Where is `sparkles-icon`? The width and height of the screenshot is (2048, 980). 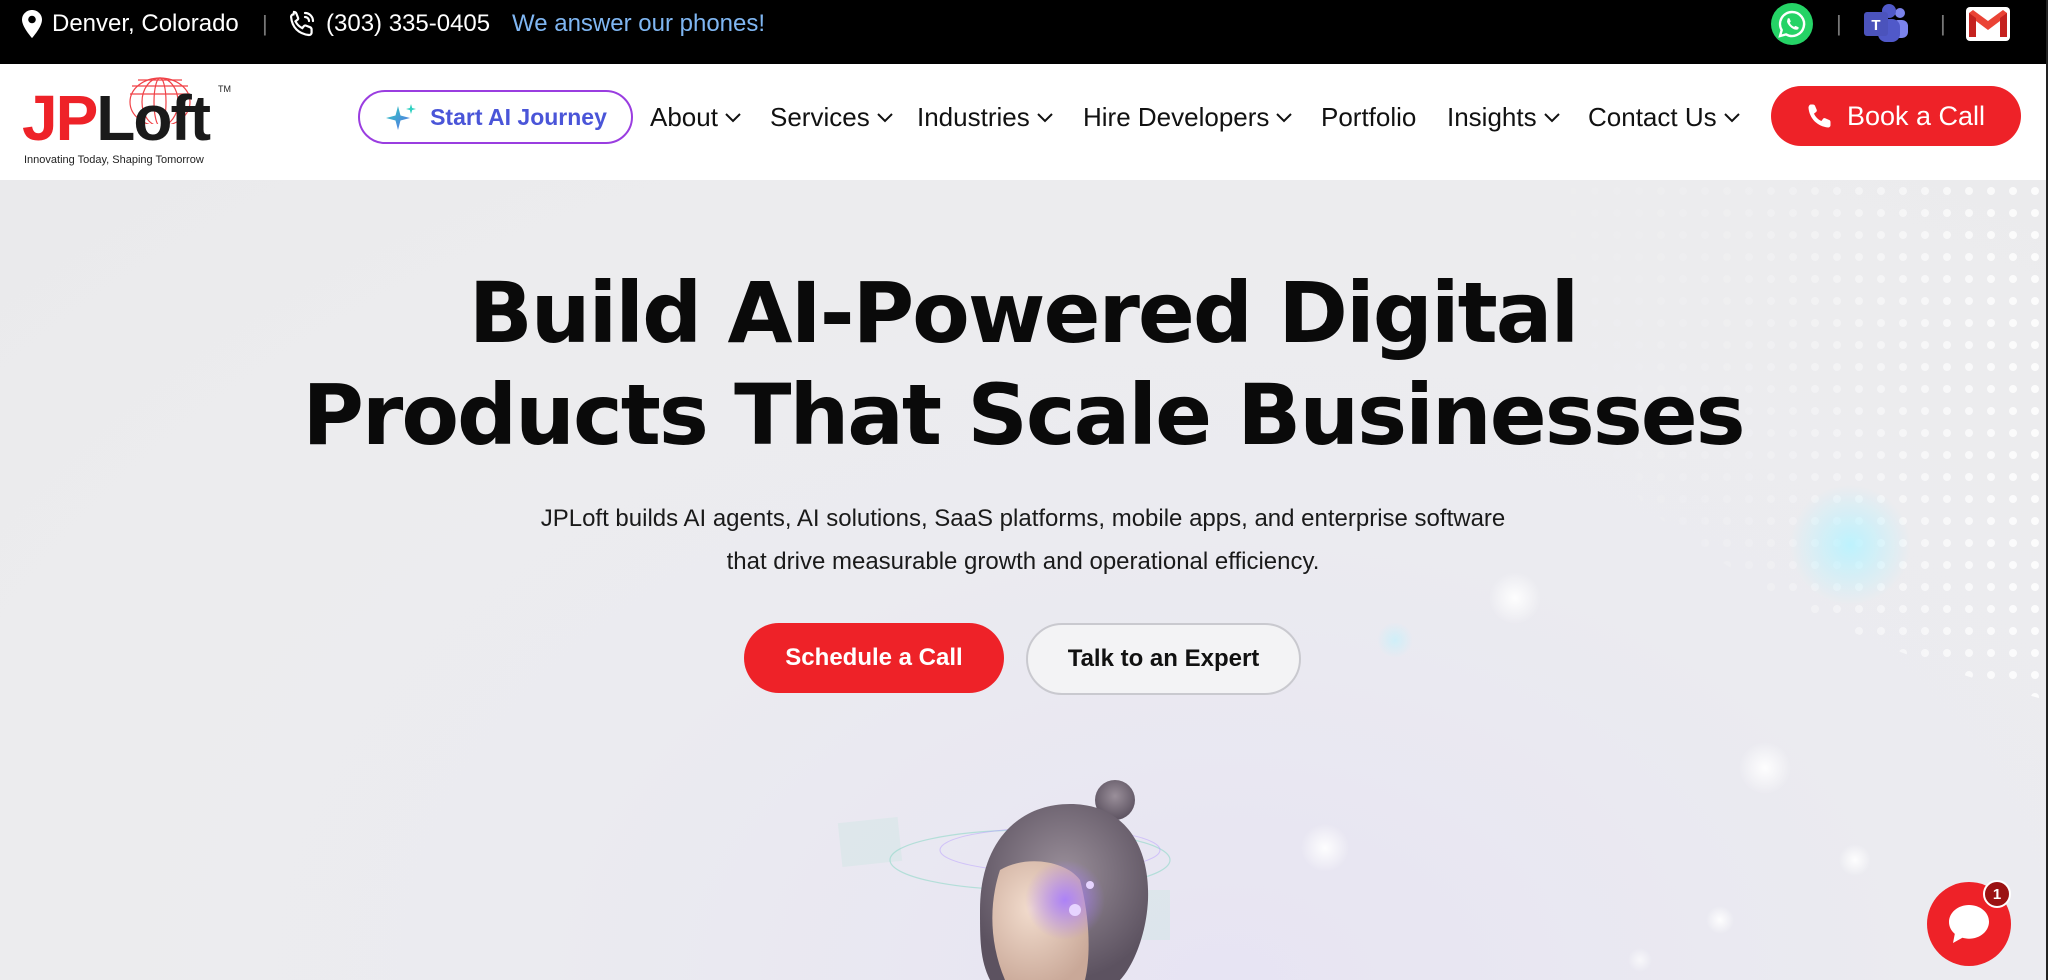
sparkles-icon is located at coordinates (401, 117).